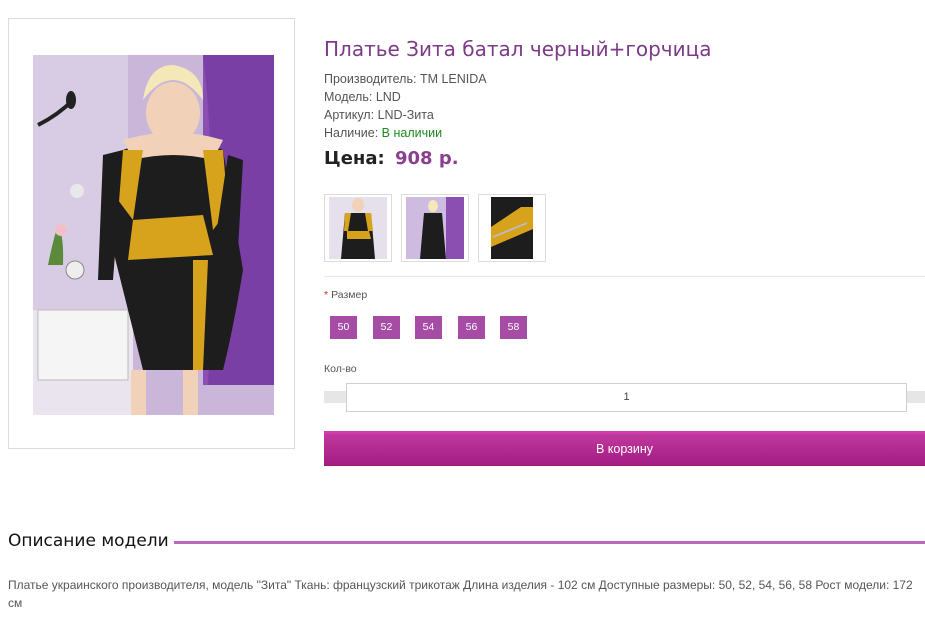 The image size is (925, 622). What do you see at coordinates (326, 295) in the screenshot?
I see `required-mark: *` at bounding box center [326, 295].